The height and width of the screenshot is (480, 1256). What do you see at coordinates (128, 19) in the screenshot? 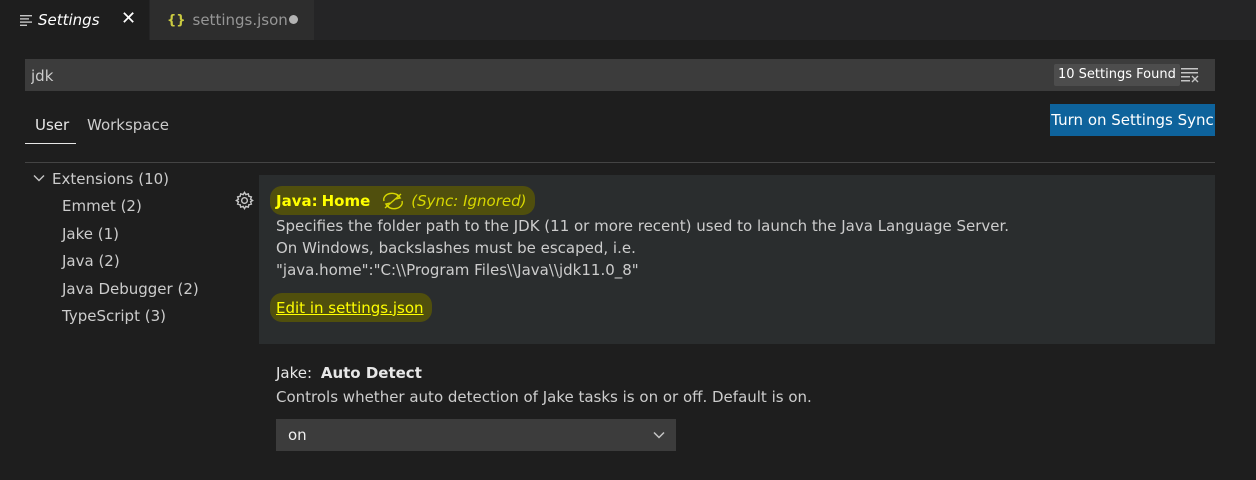
I see `close-icon: ✕` at bounding box center [128, 19].